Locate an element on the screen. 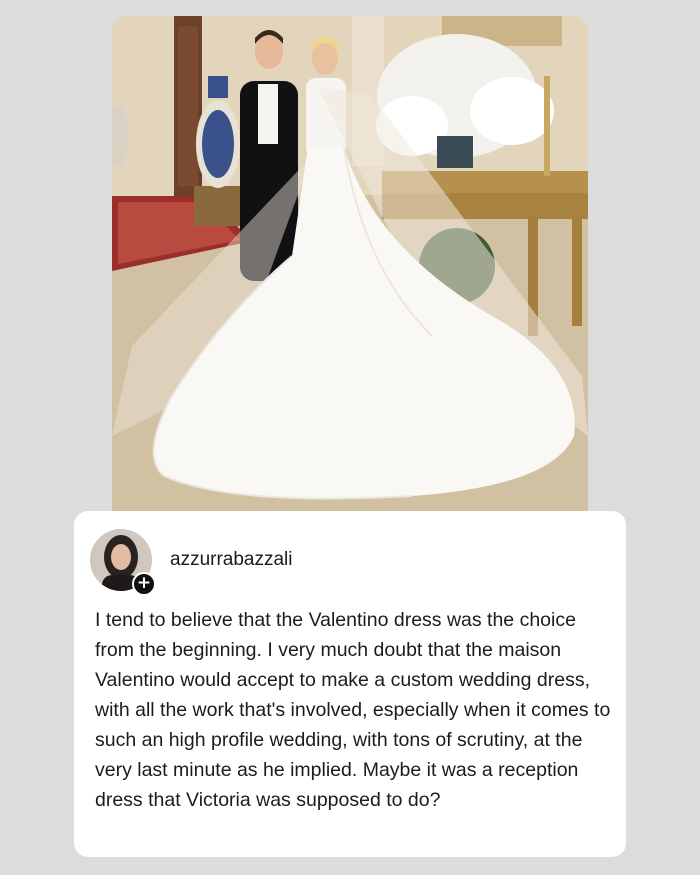  plus-icon: + is located at coordinates (144, 584).